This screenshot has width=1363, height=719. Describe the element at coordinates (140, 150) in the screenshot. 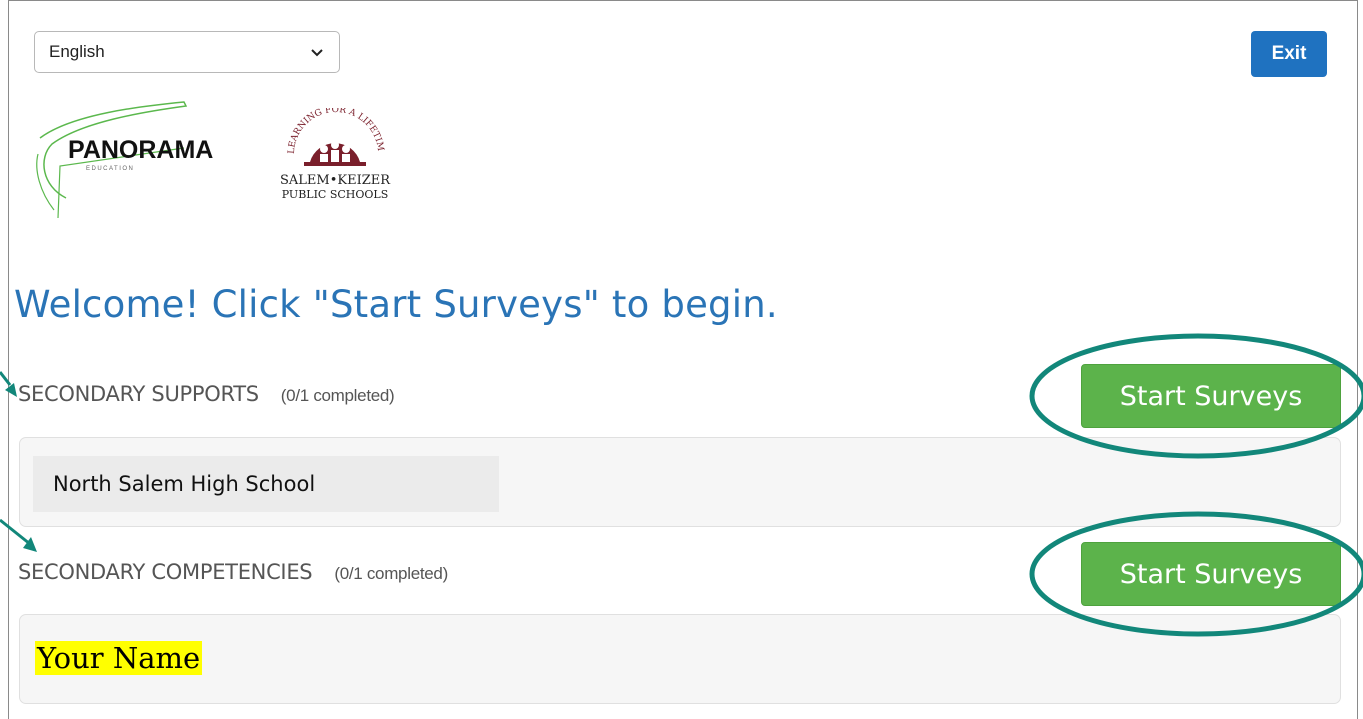

I see `svg-text: PANORAMA` at that location.